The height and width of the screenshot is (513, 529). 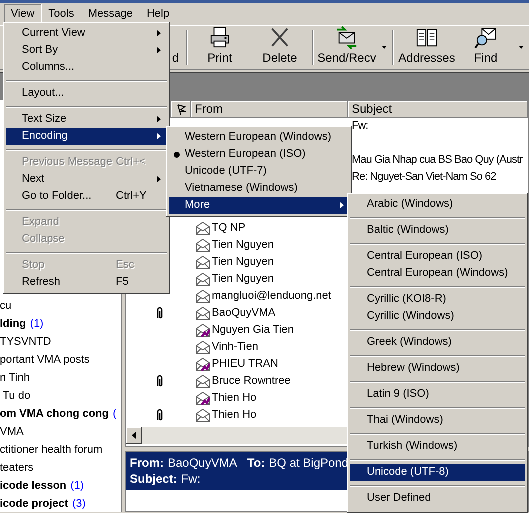 I want to click on subject-label: Subject:, so click(x=154, y=479).